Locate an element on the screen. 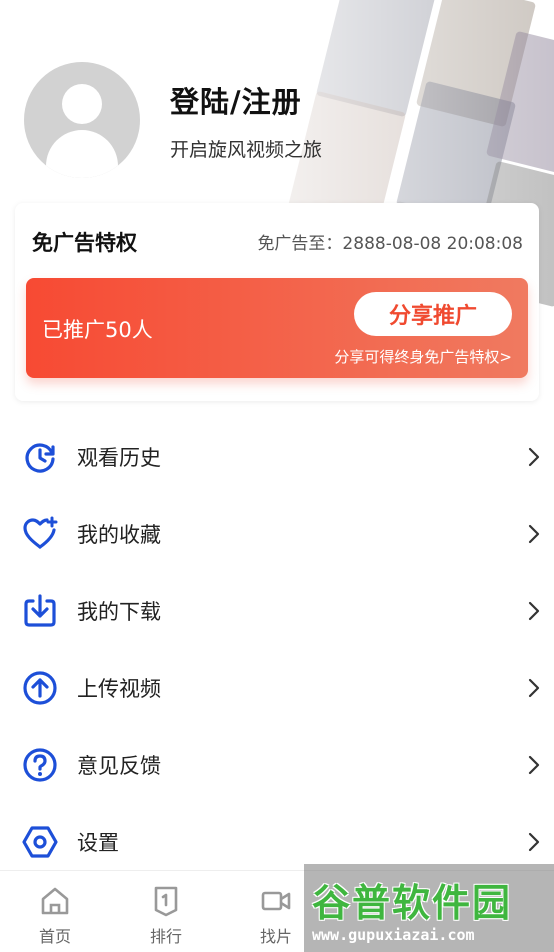 This screenshot has height=952, width=554. share-promote-button: 分享推广 is located at coordinates (433, 314).